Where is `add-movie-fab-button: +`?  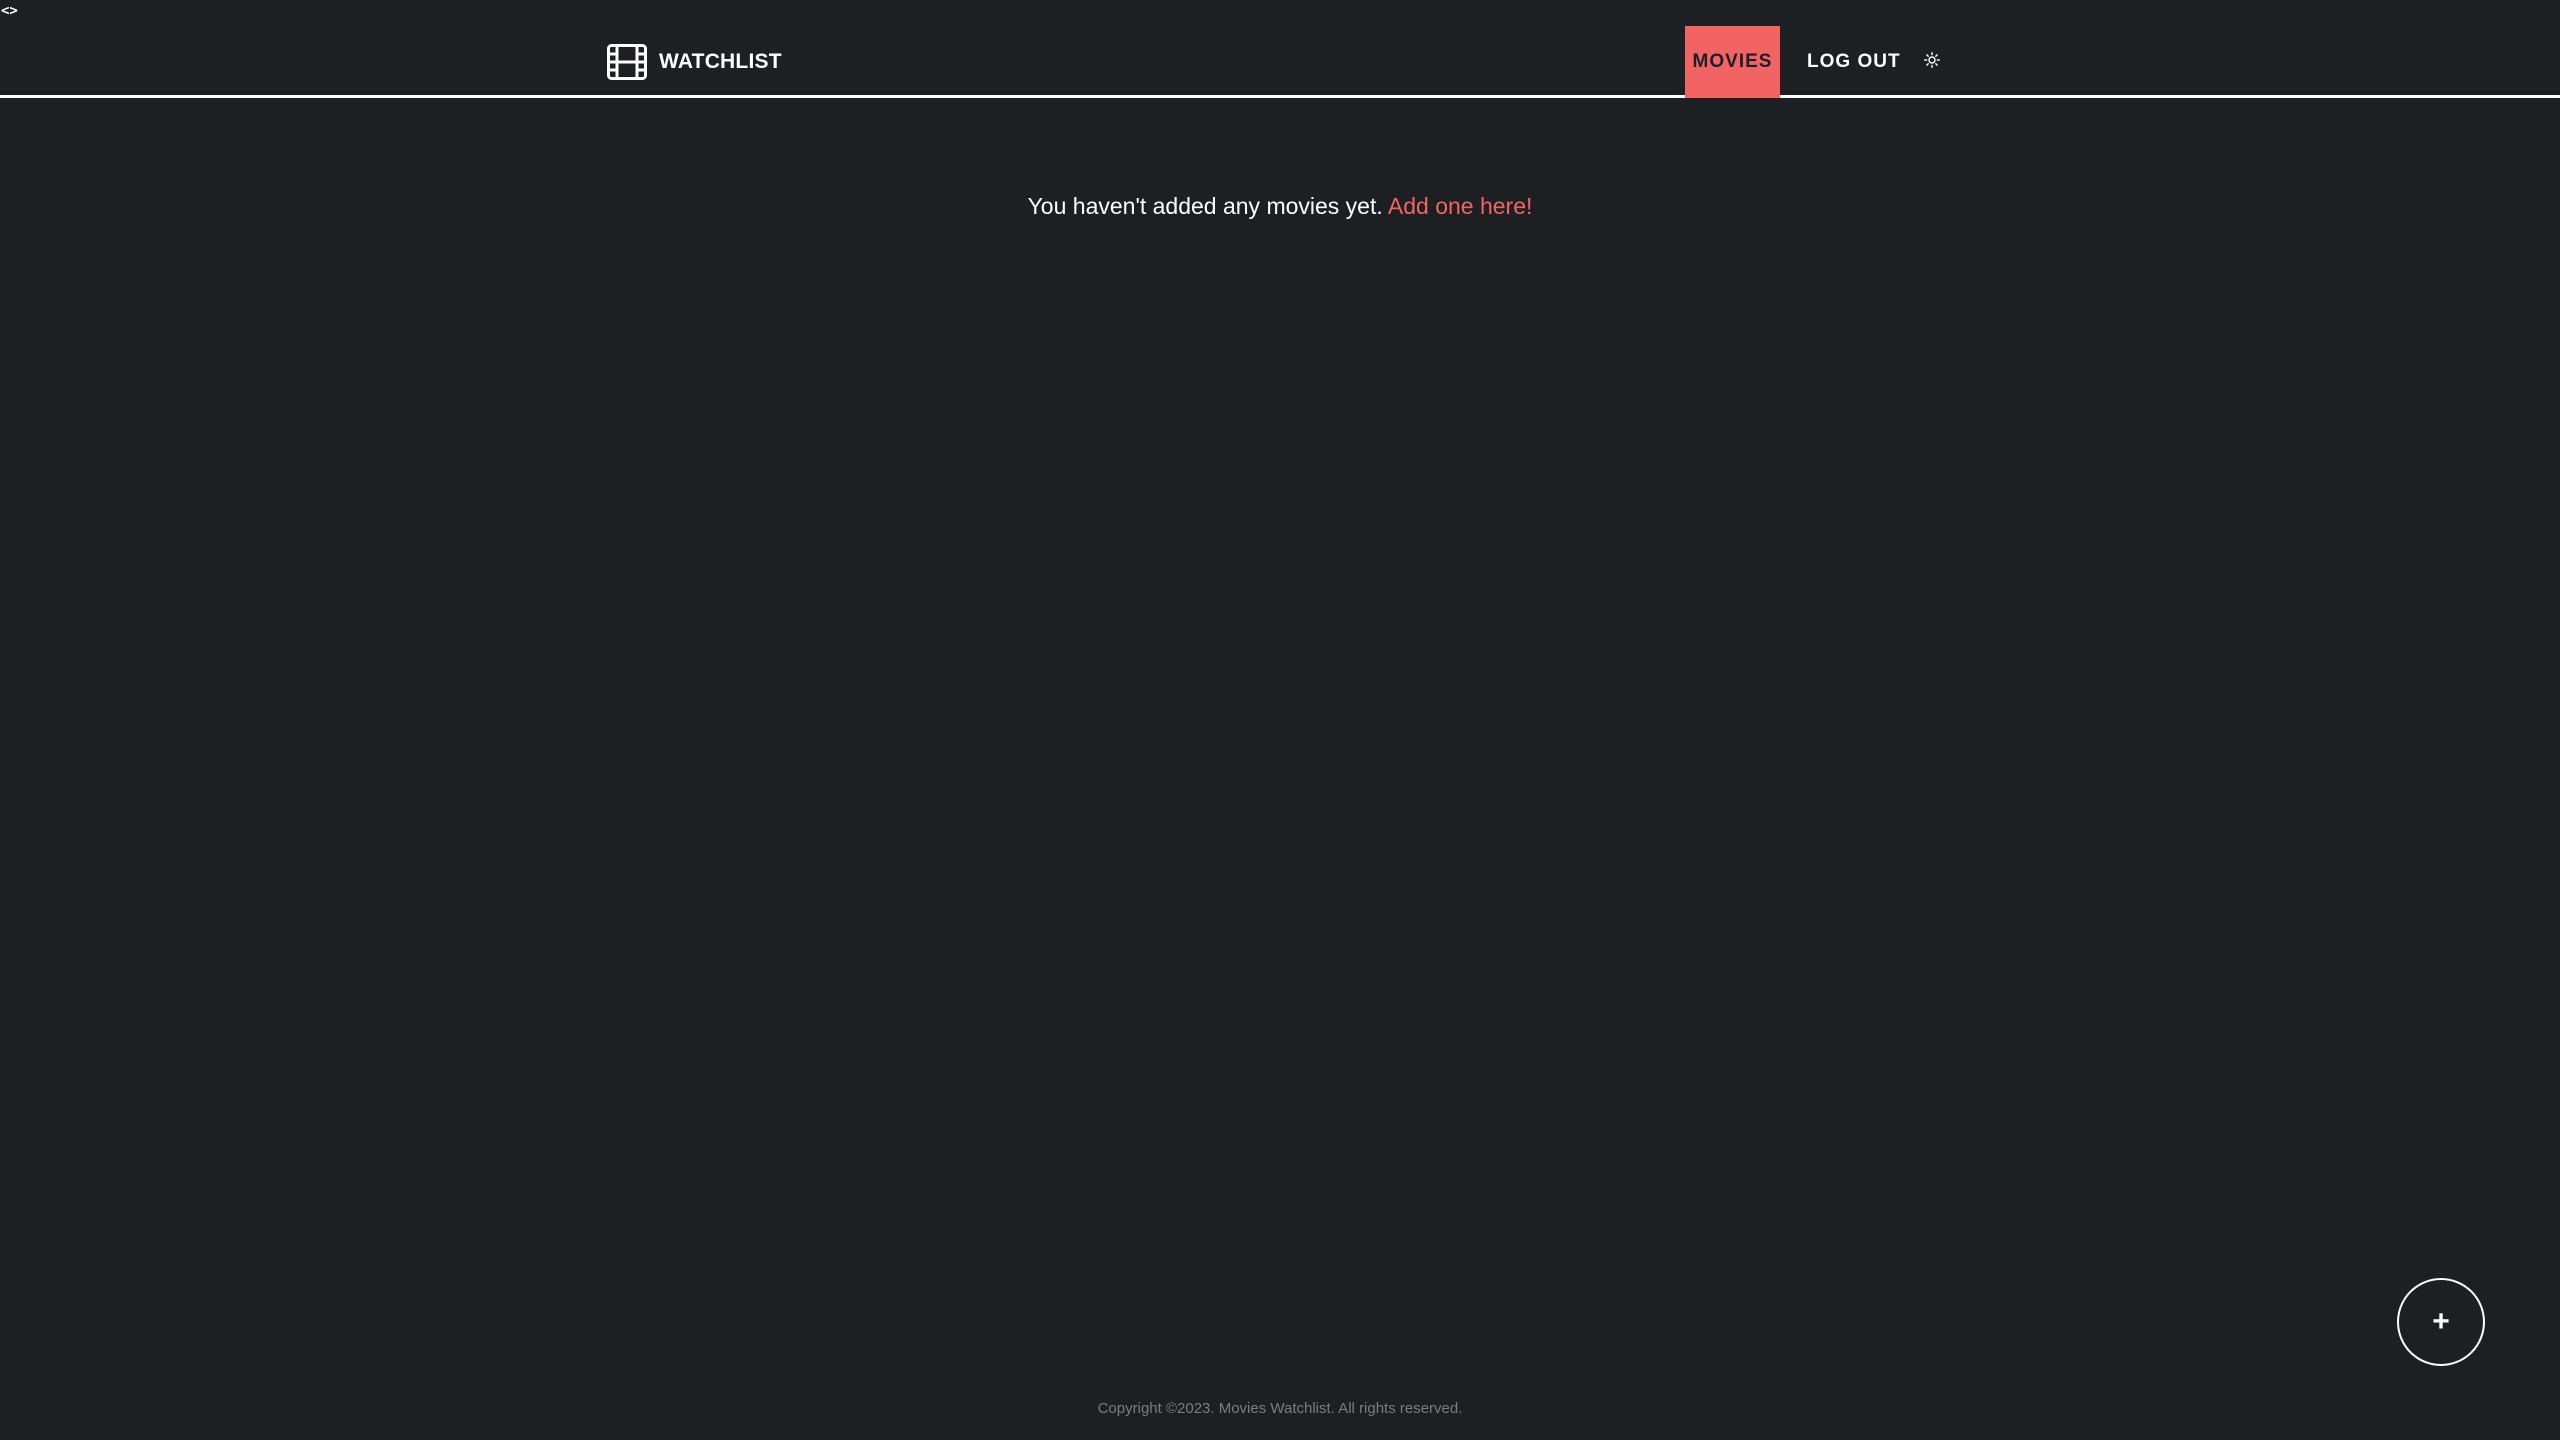 add-movie-fab-button: + is located at coordinates (2441, 1322).